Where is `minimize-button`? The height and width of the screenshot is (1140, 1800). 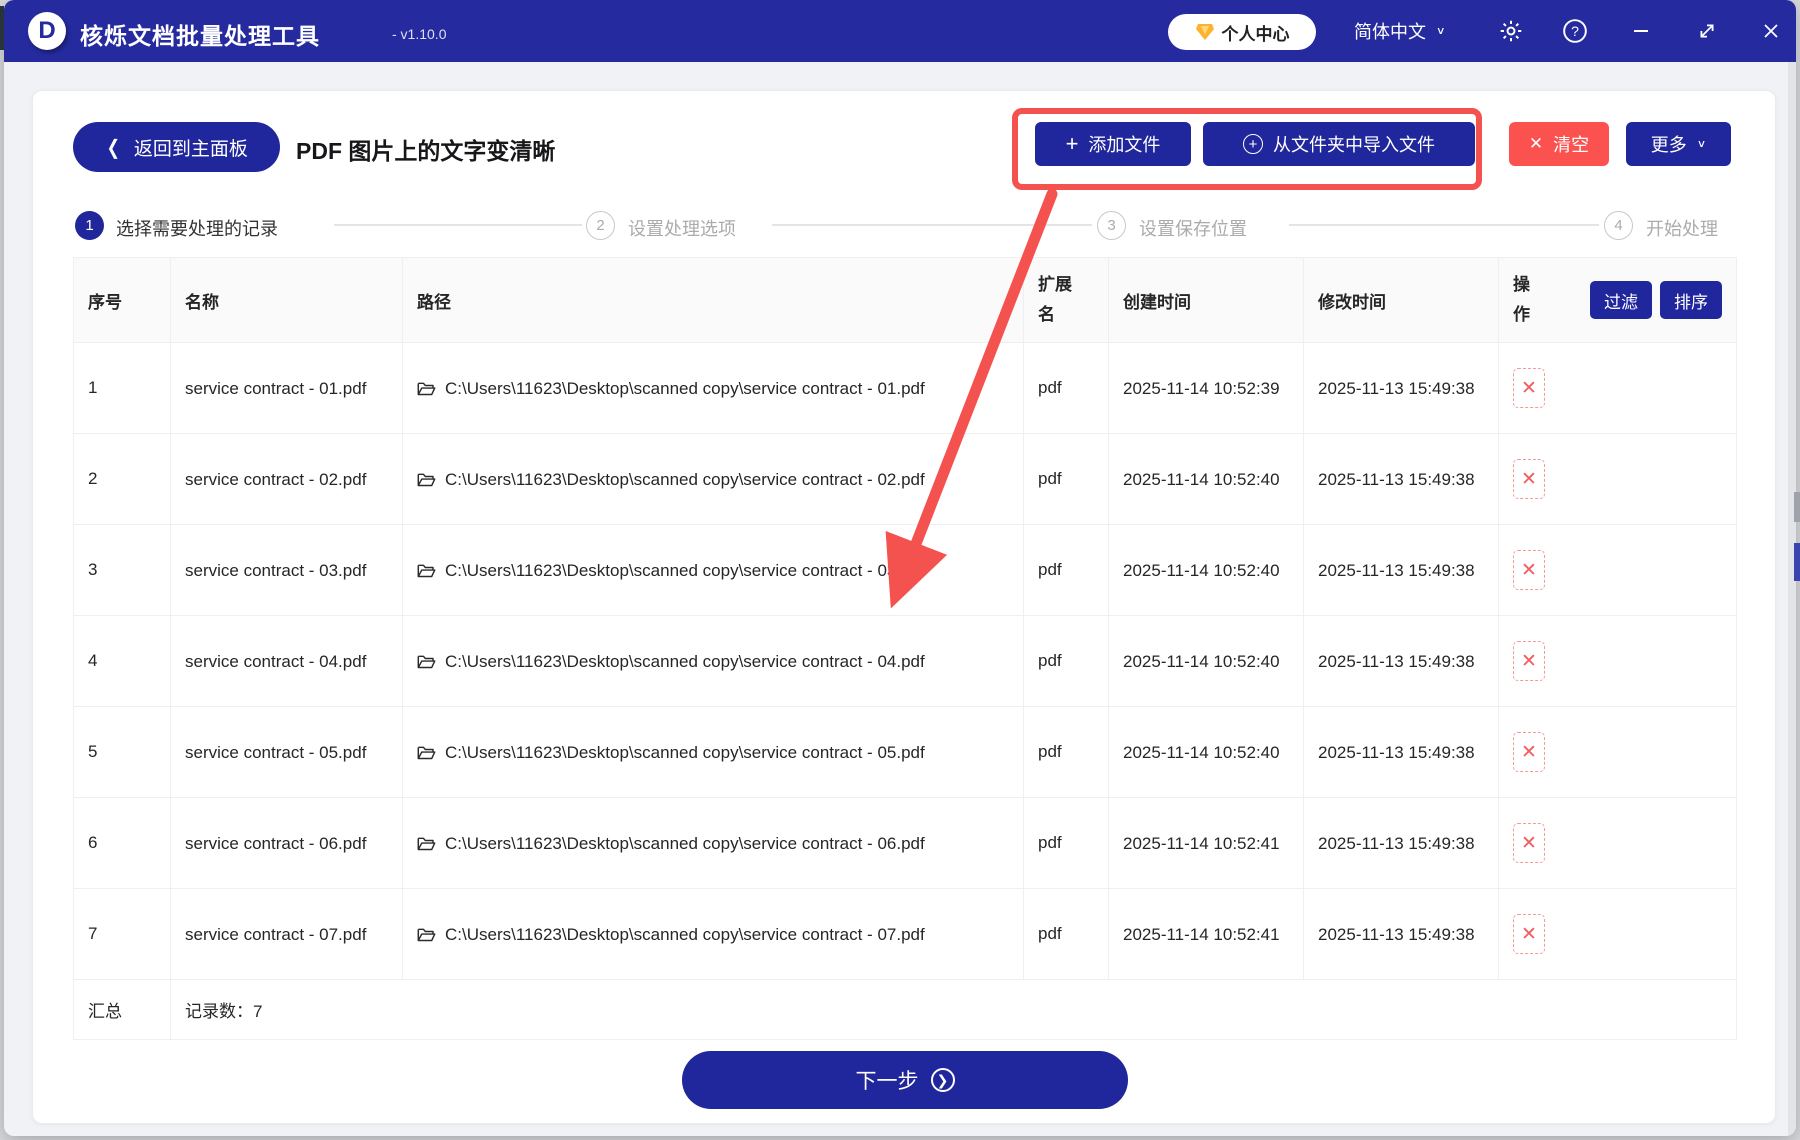
minimize-button is located at coordinates (1641, 31).